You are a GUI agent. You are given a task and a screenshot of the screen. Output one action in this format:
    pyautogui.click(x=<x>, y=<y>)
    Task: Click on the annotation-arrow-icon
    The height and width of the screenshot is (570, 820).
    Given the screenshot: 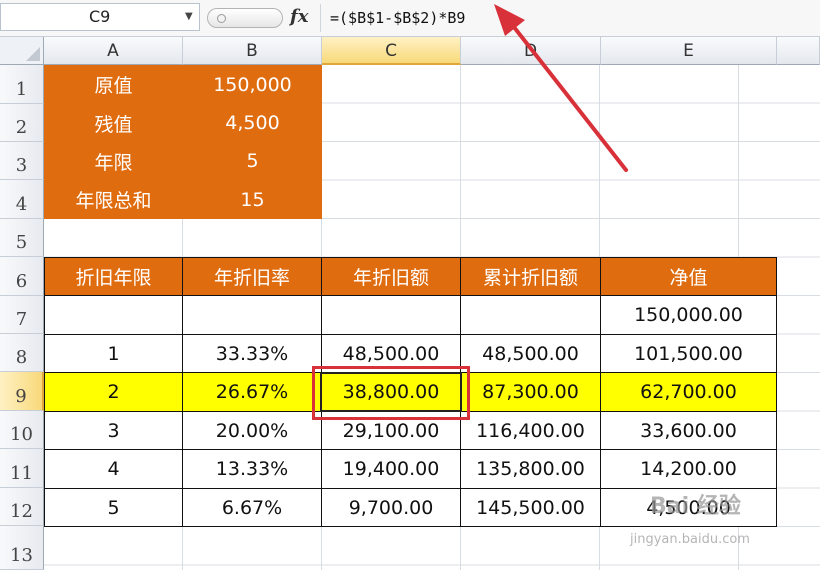 What is the action you would take?
    pyautogui.click(x=561, y=88)
    